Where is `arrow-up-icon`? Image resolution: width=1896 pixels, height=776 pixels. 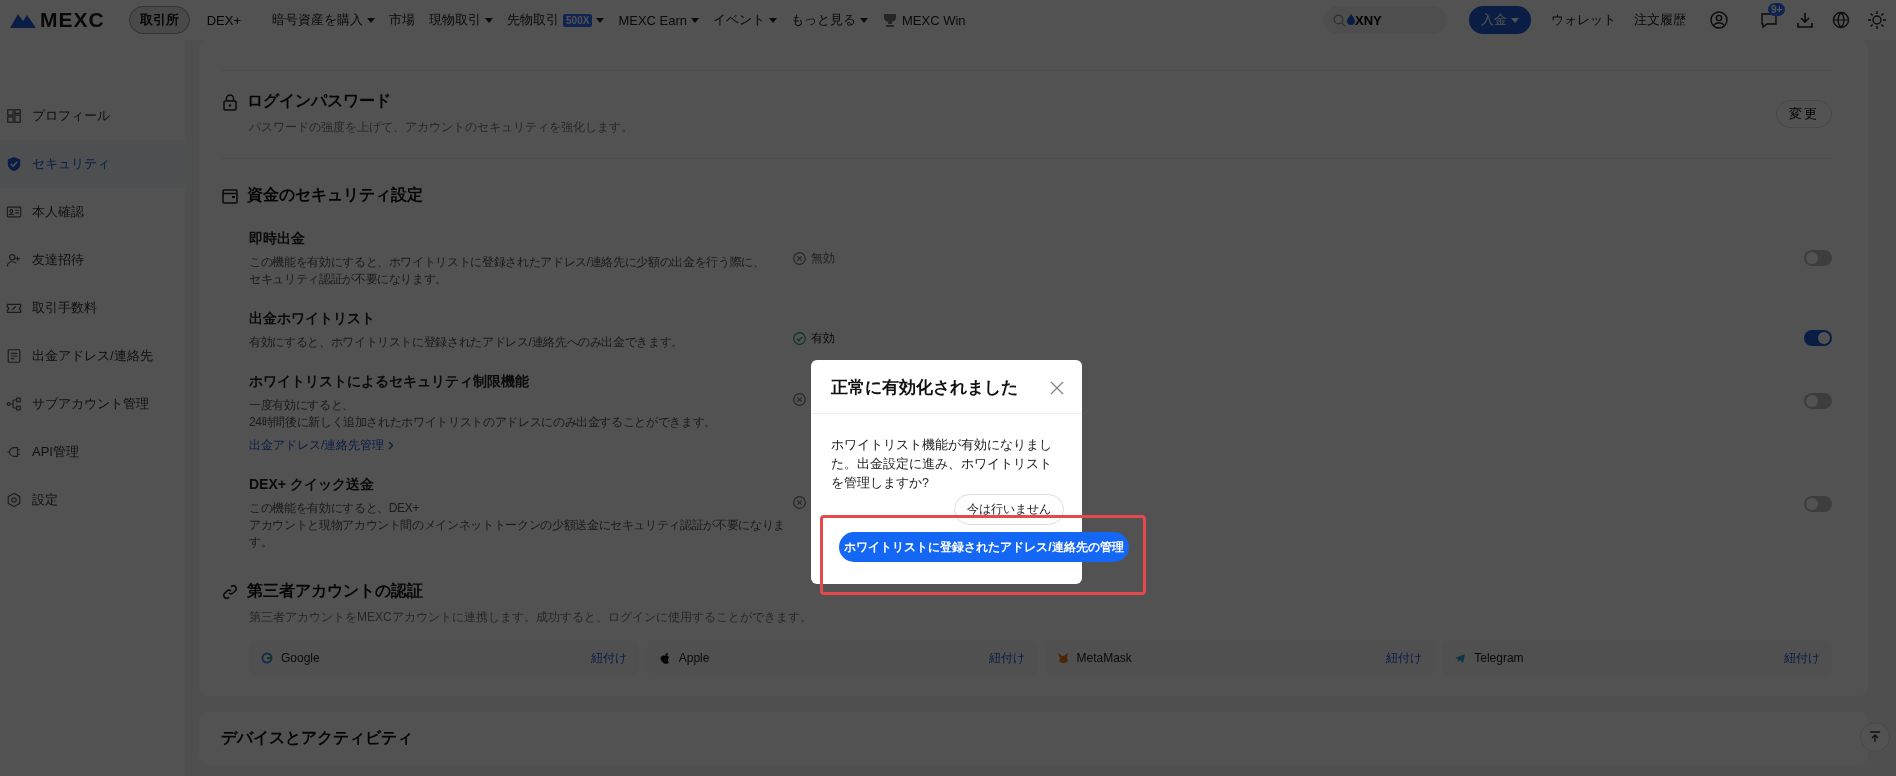
arrow-up-icon is located at coordinates (1875, 737).